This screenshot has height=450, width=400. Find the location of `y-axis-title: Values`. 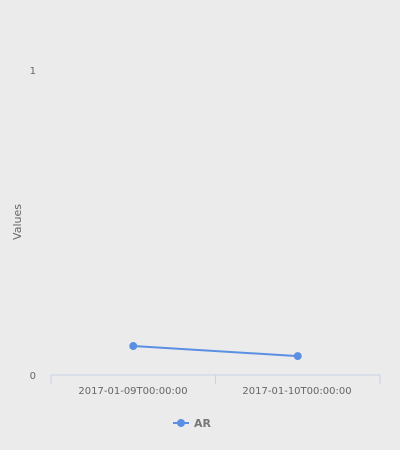

y-axis-title: Values is located at coordinates (17, 222).